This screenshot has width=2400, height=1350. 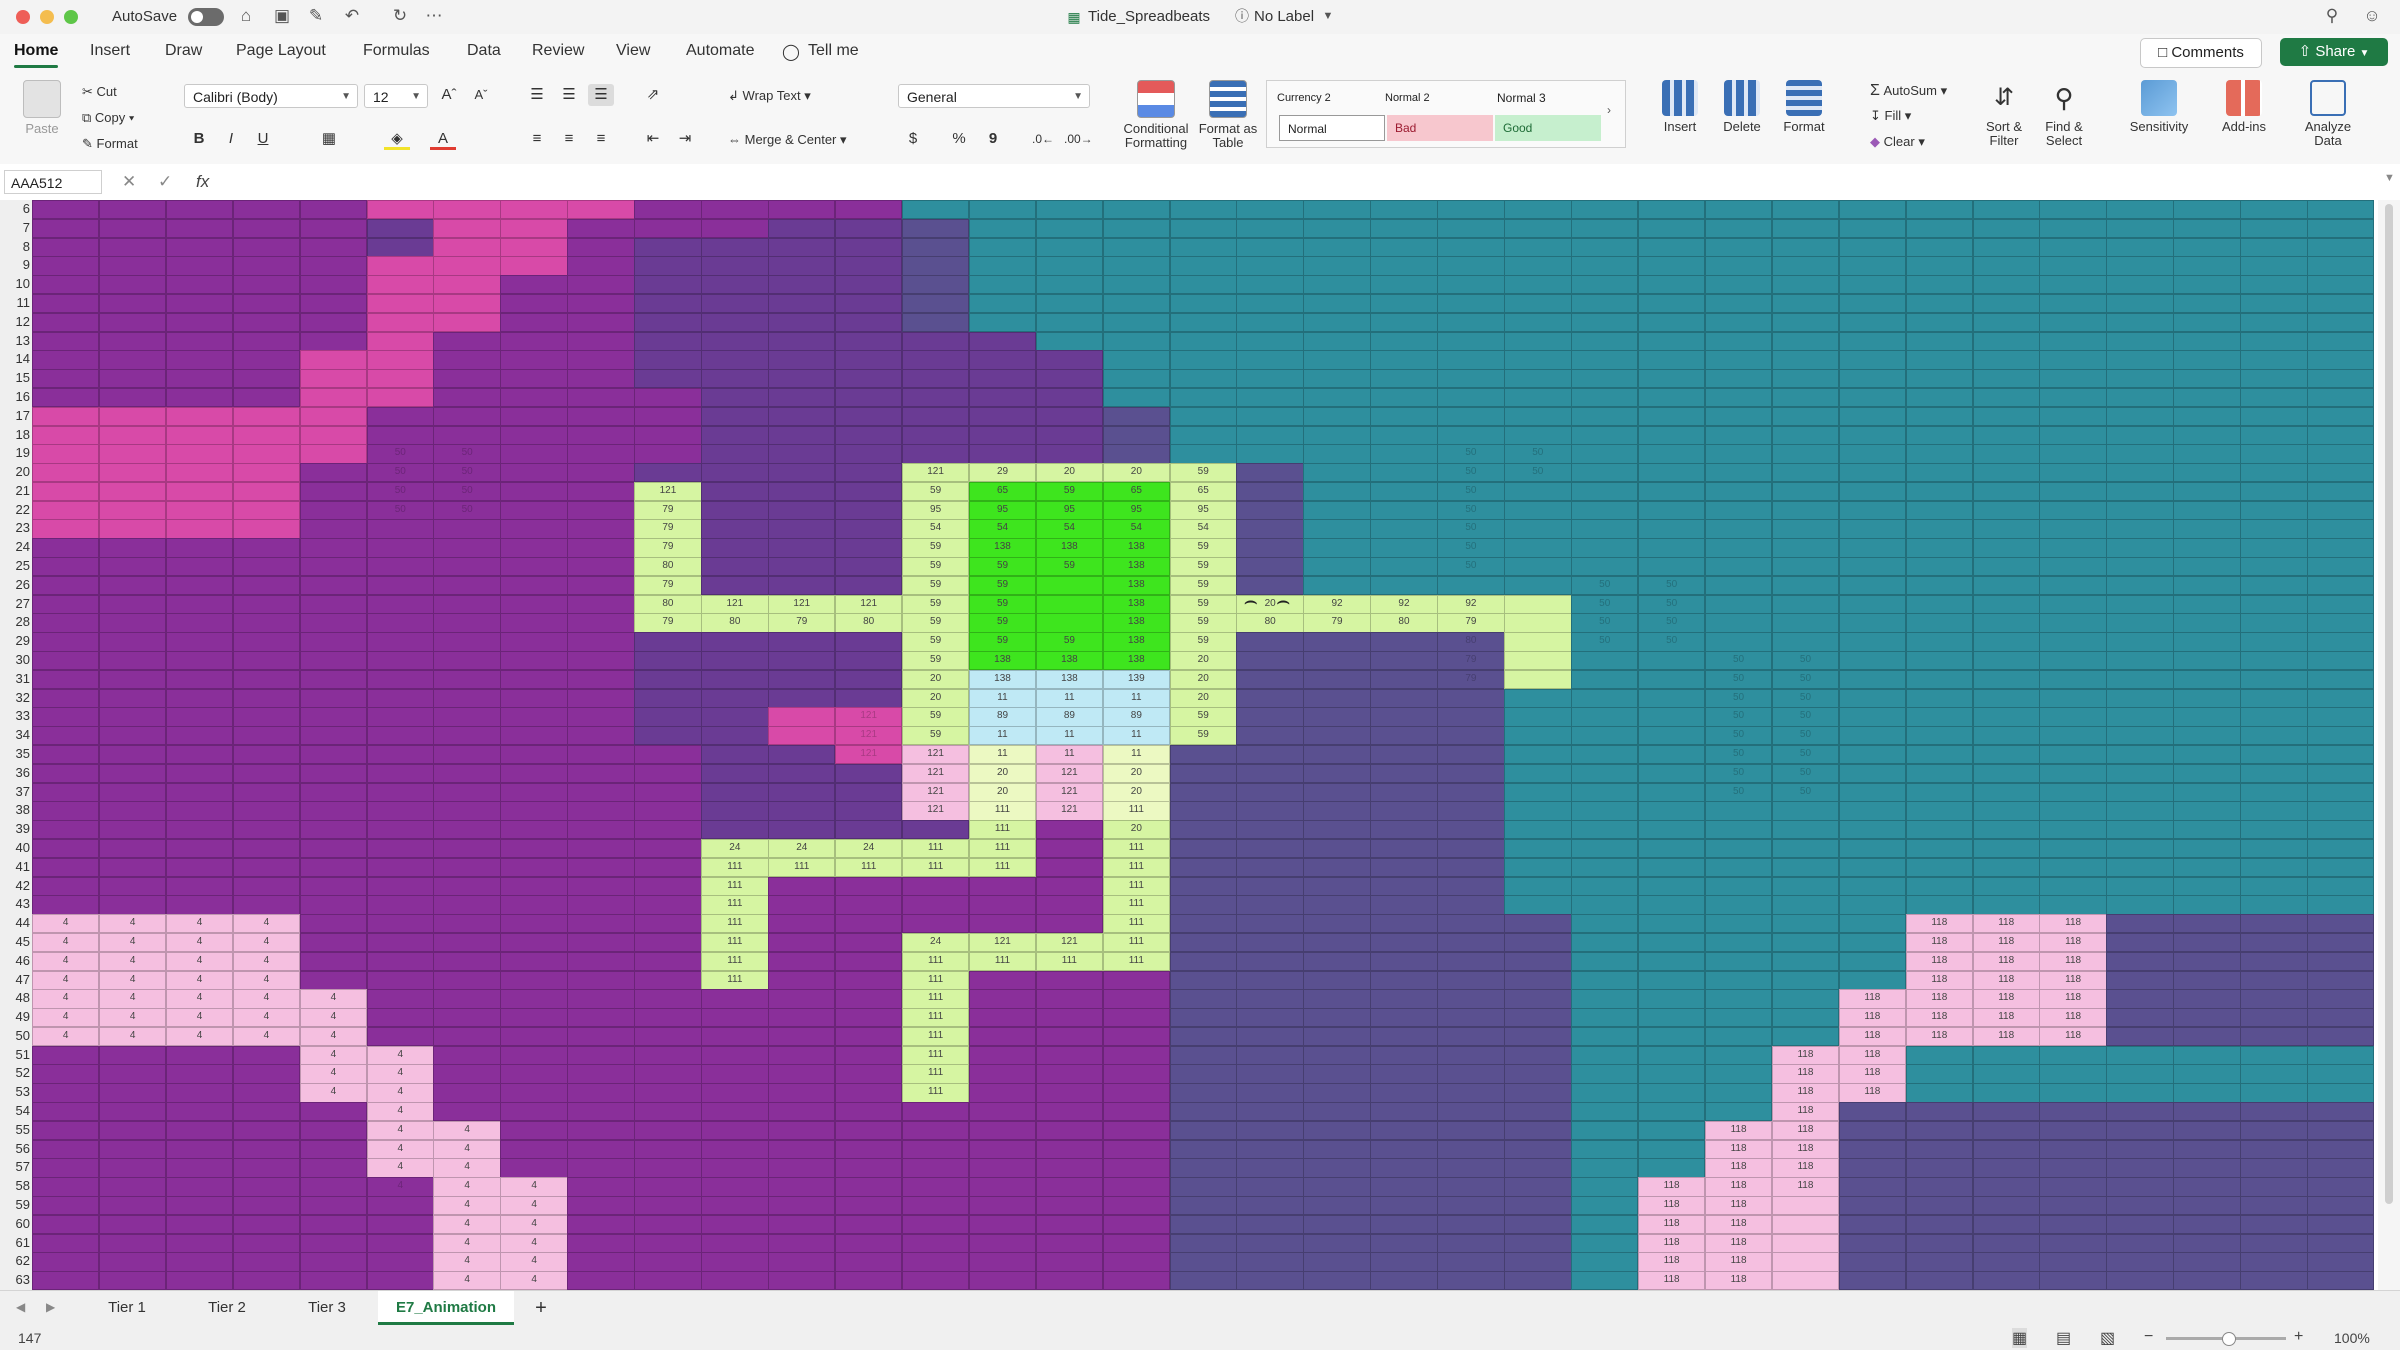 I want to click on format-as-table-button: Format as Table, so click(x=1228, y=115).